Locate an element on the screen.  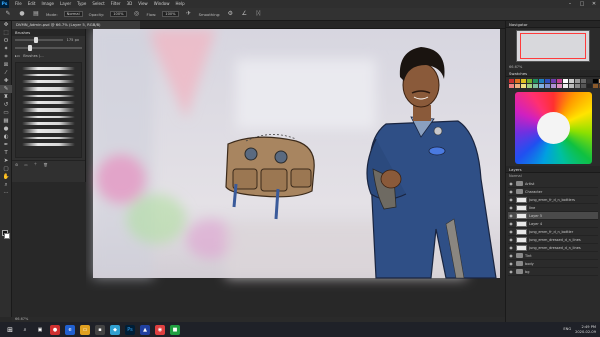
airbrush-icon: ✈ is located at coordinates (189, 14).